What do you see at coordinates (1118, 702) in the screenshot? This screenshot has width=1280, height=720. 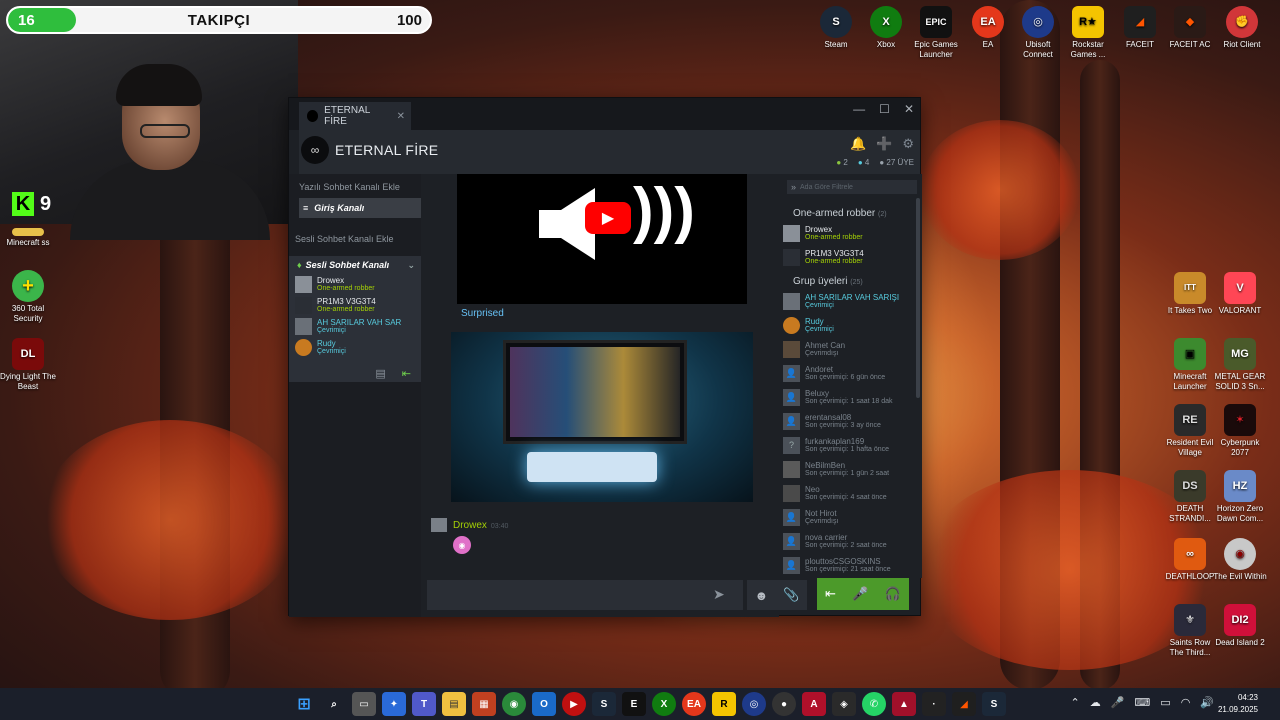 I see `microphone-tray-icon: 🎤` at bounding box center [1118, 702].